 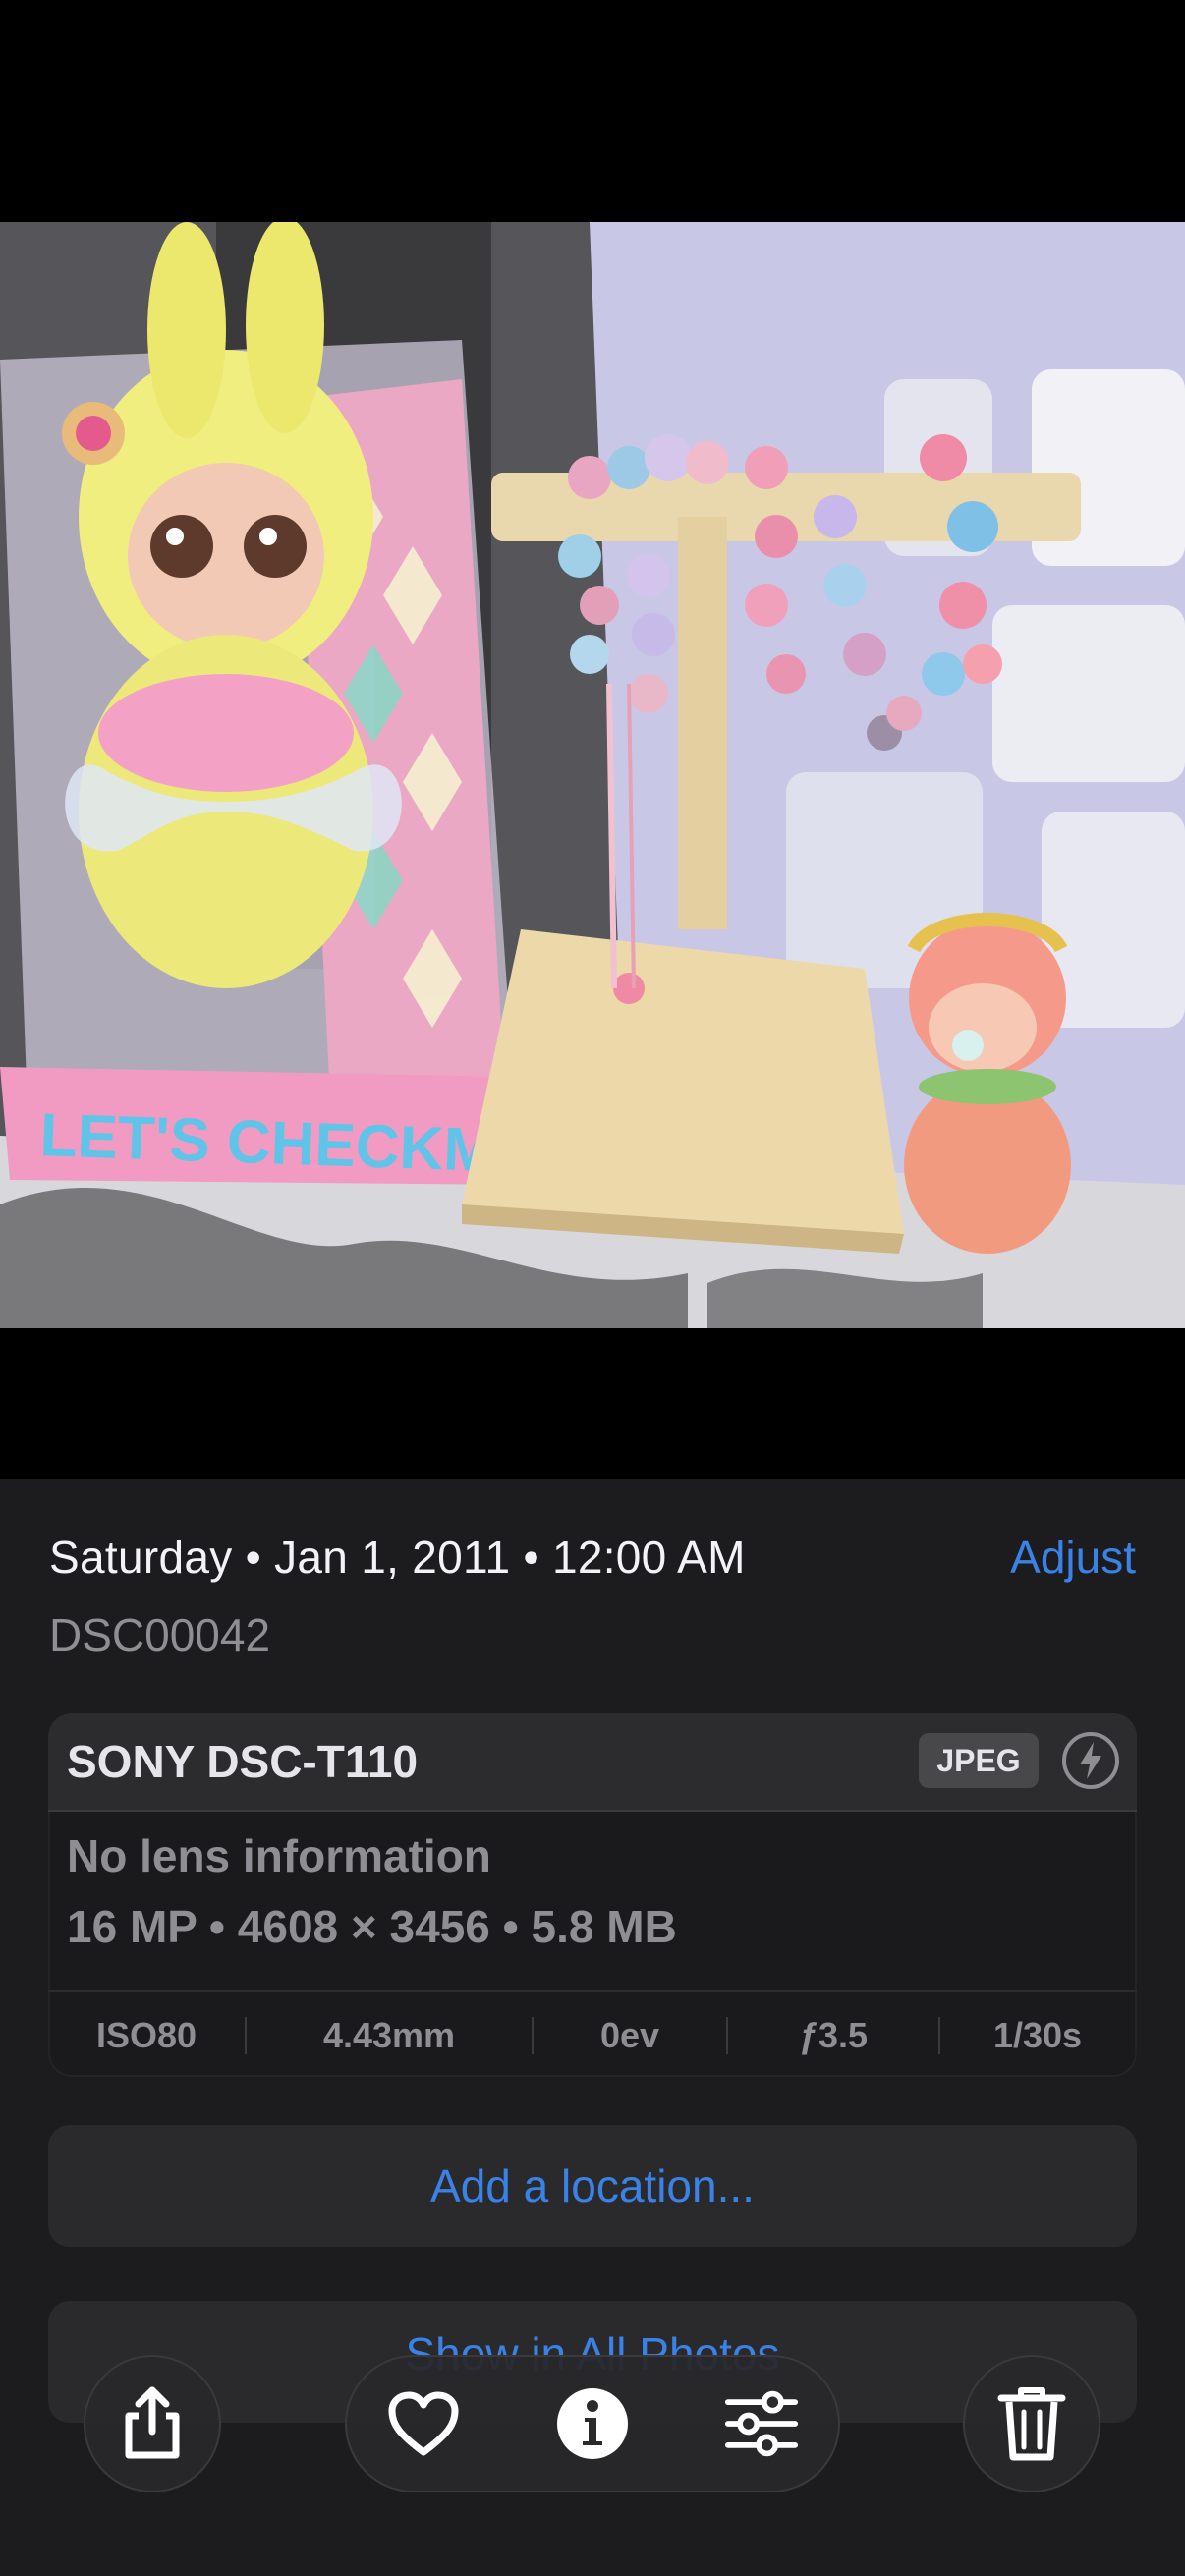 I want to click on share-icon, so click(x=152, y=2422).